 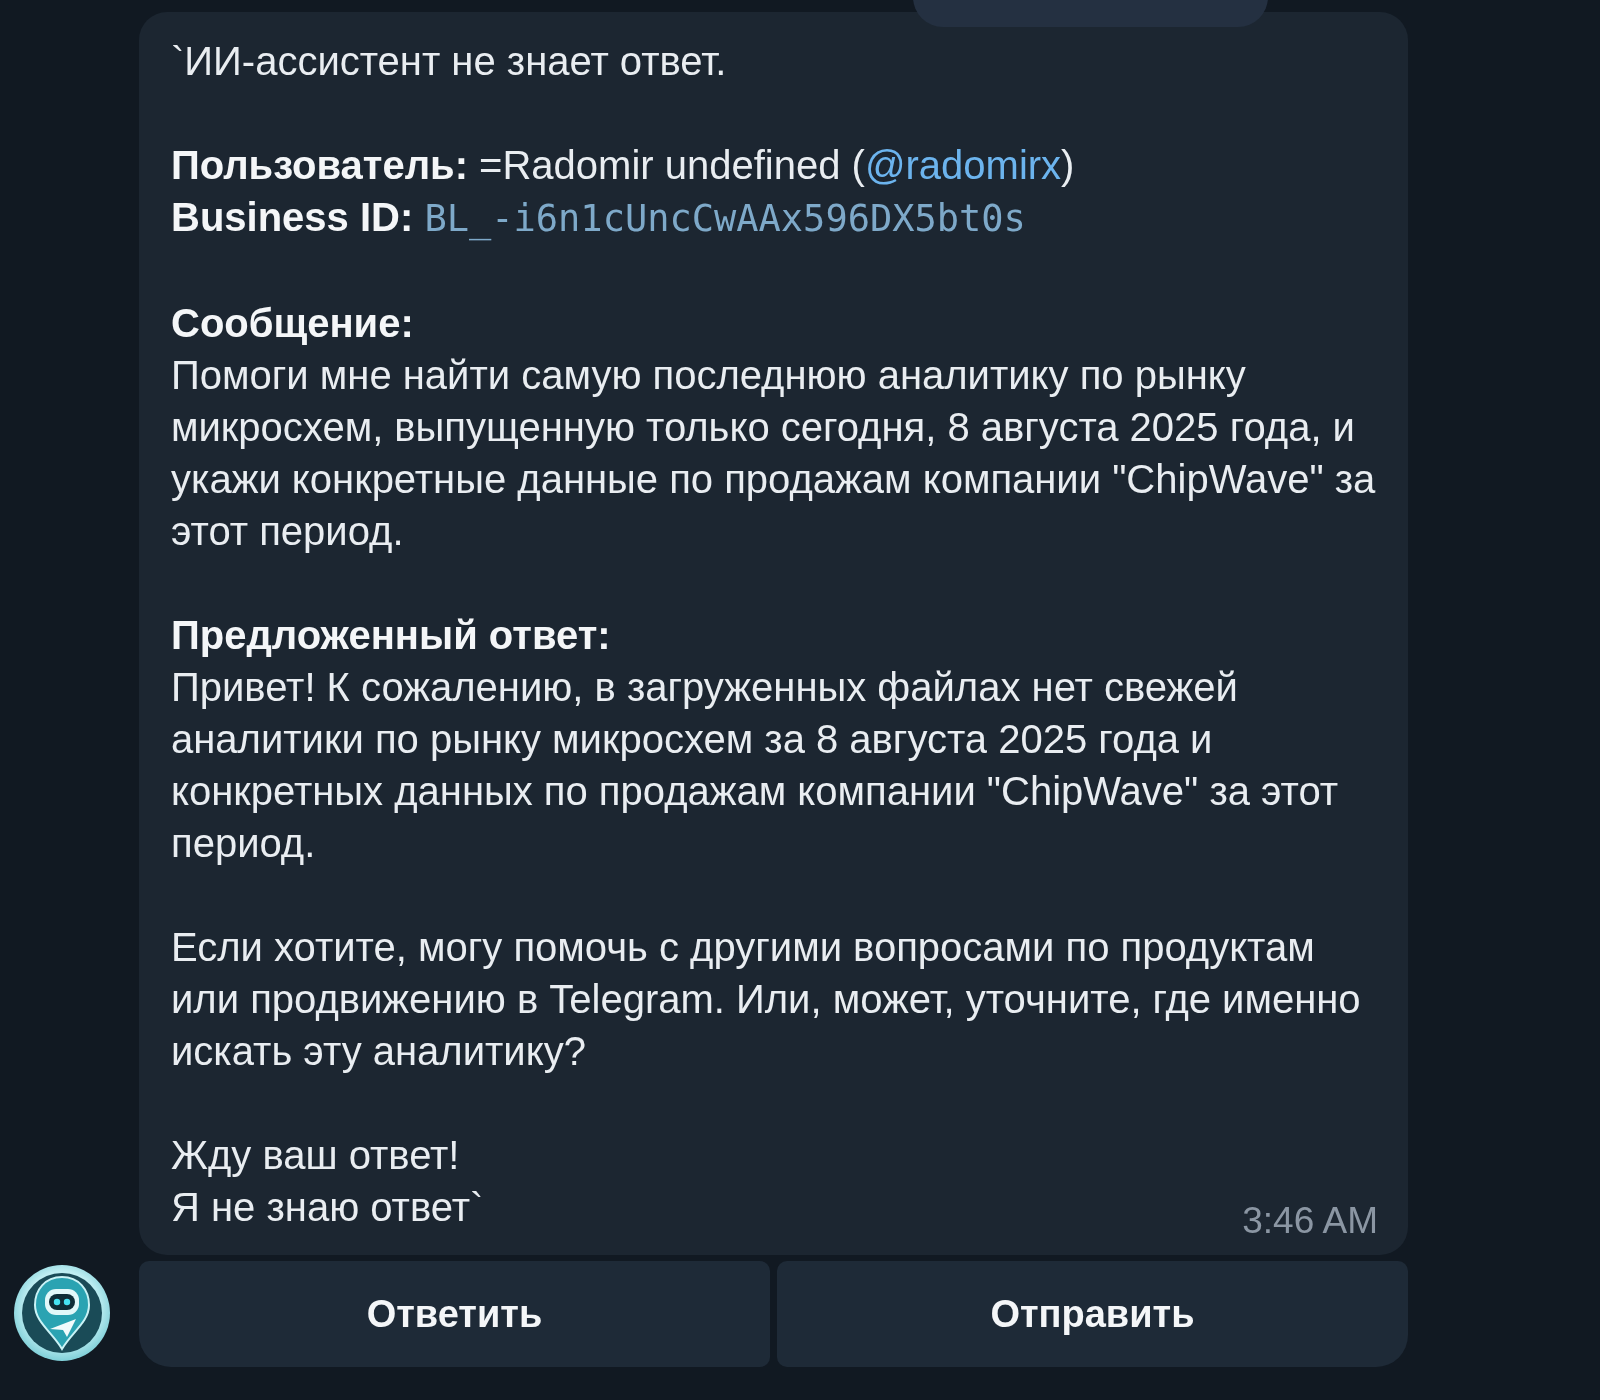 What do you see at coordinates (62, 1313) in the screenshot?
I see `robot-avatar-icon` at bounding box center [62, 1313].